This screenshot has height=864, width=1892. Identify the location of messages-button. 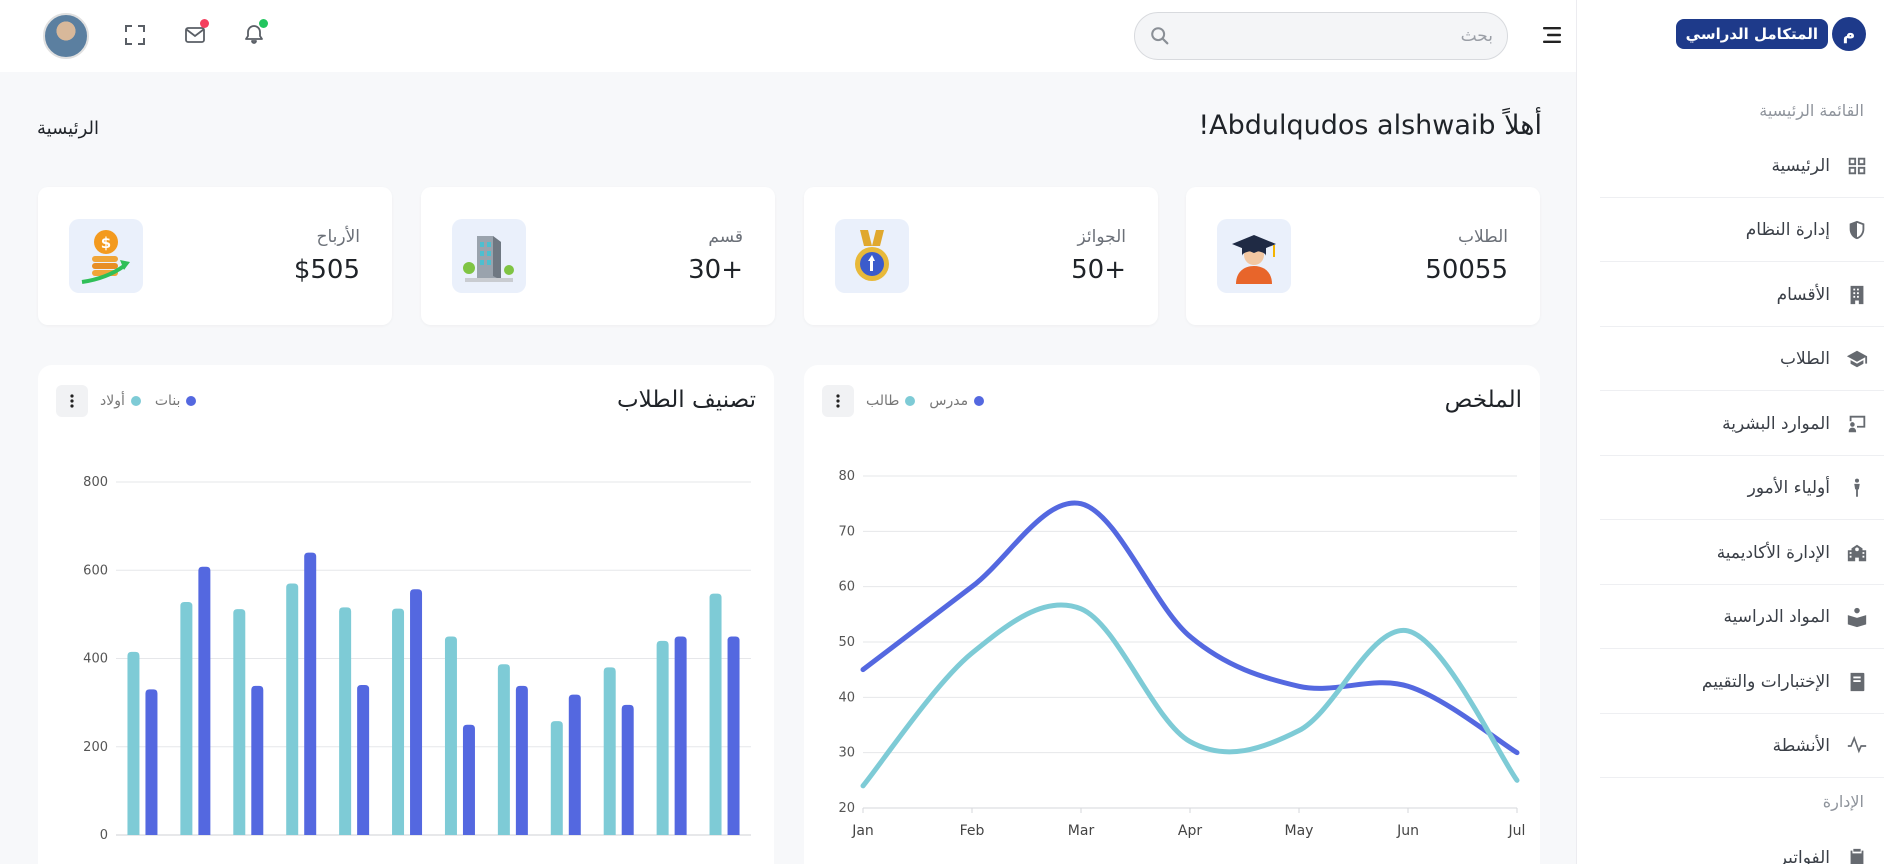
(195, 34).